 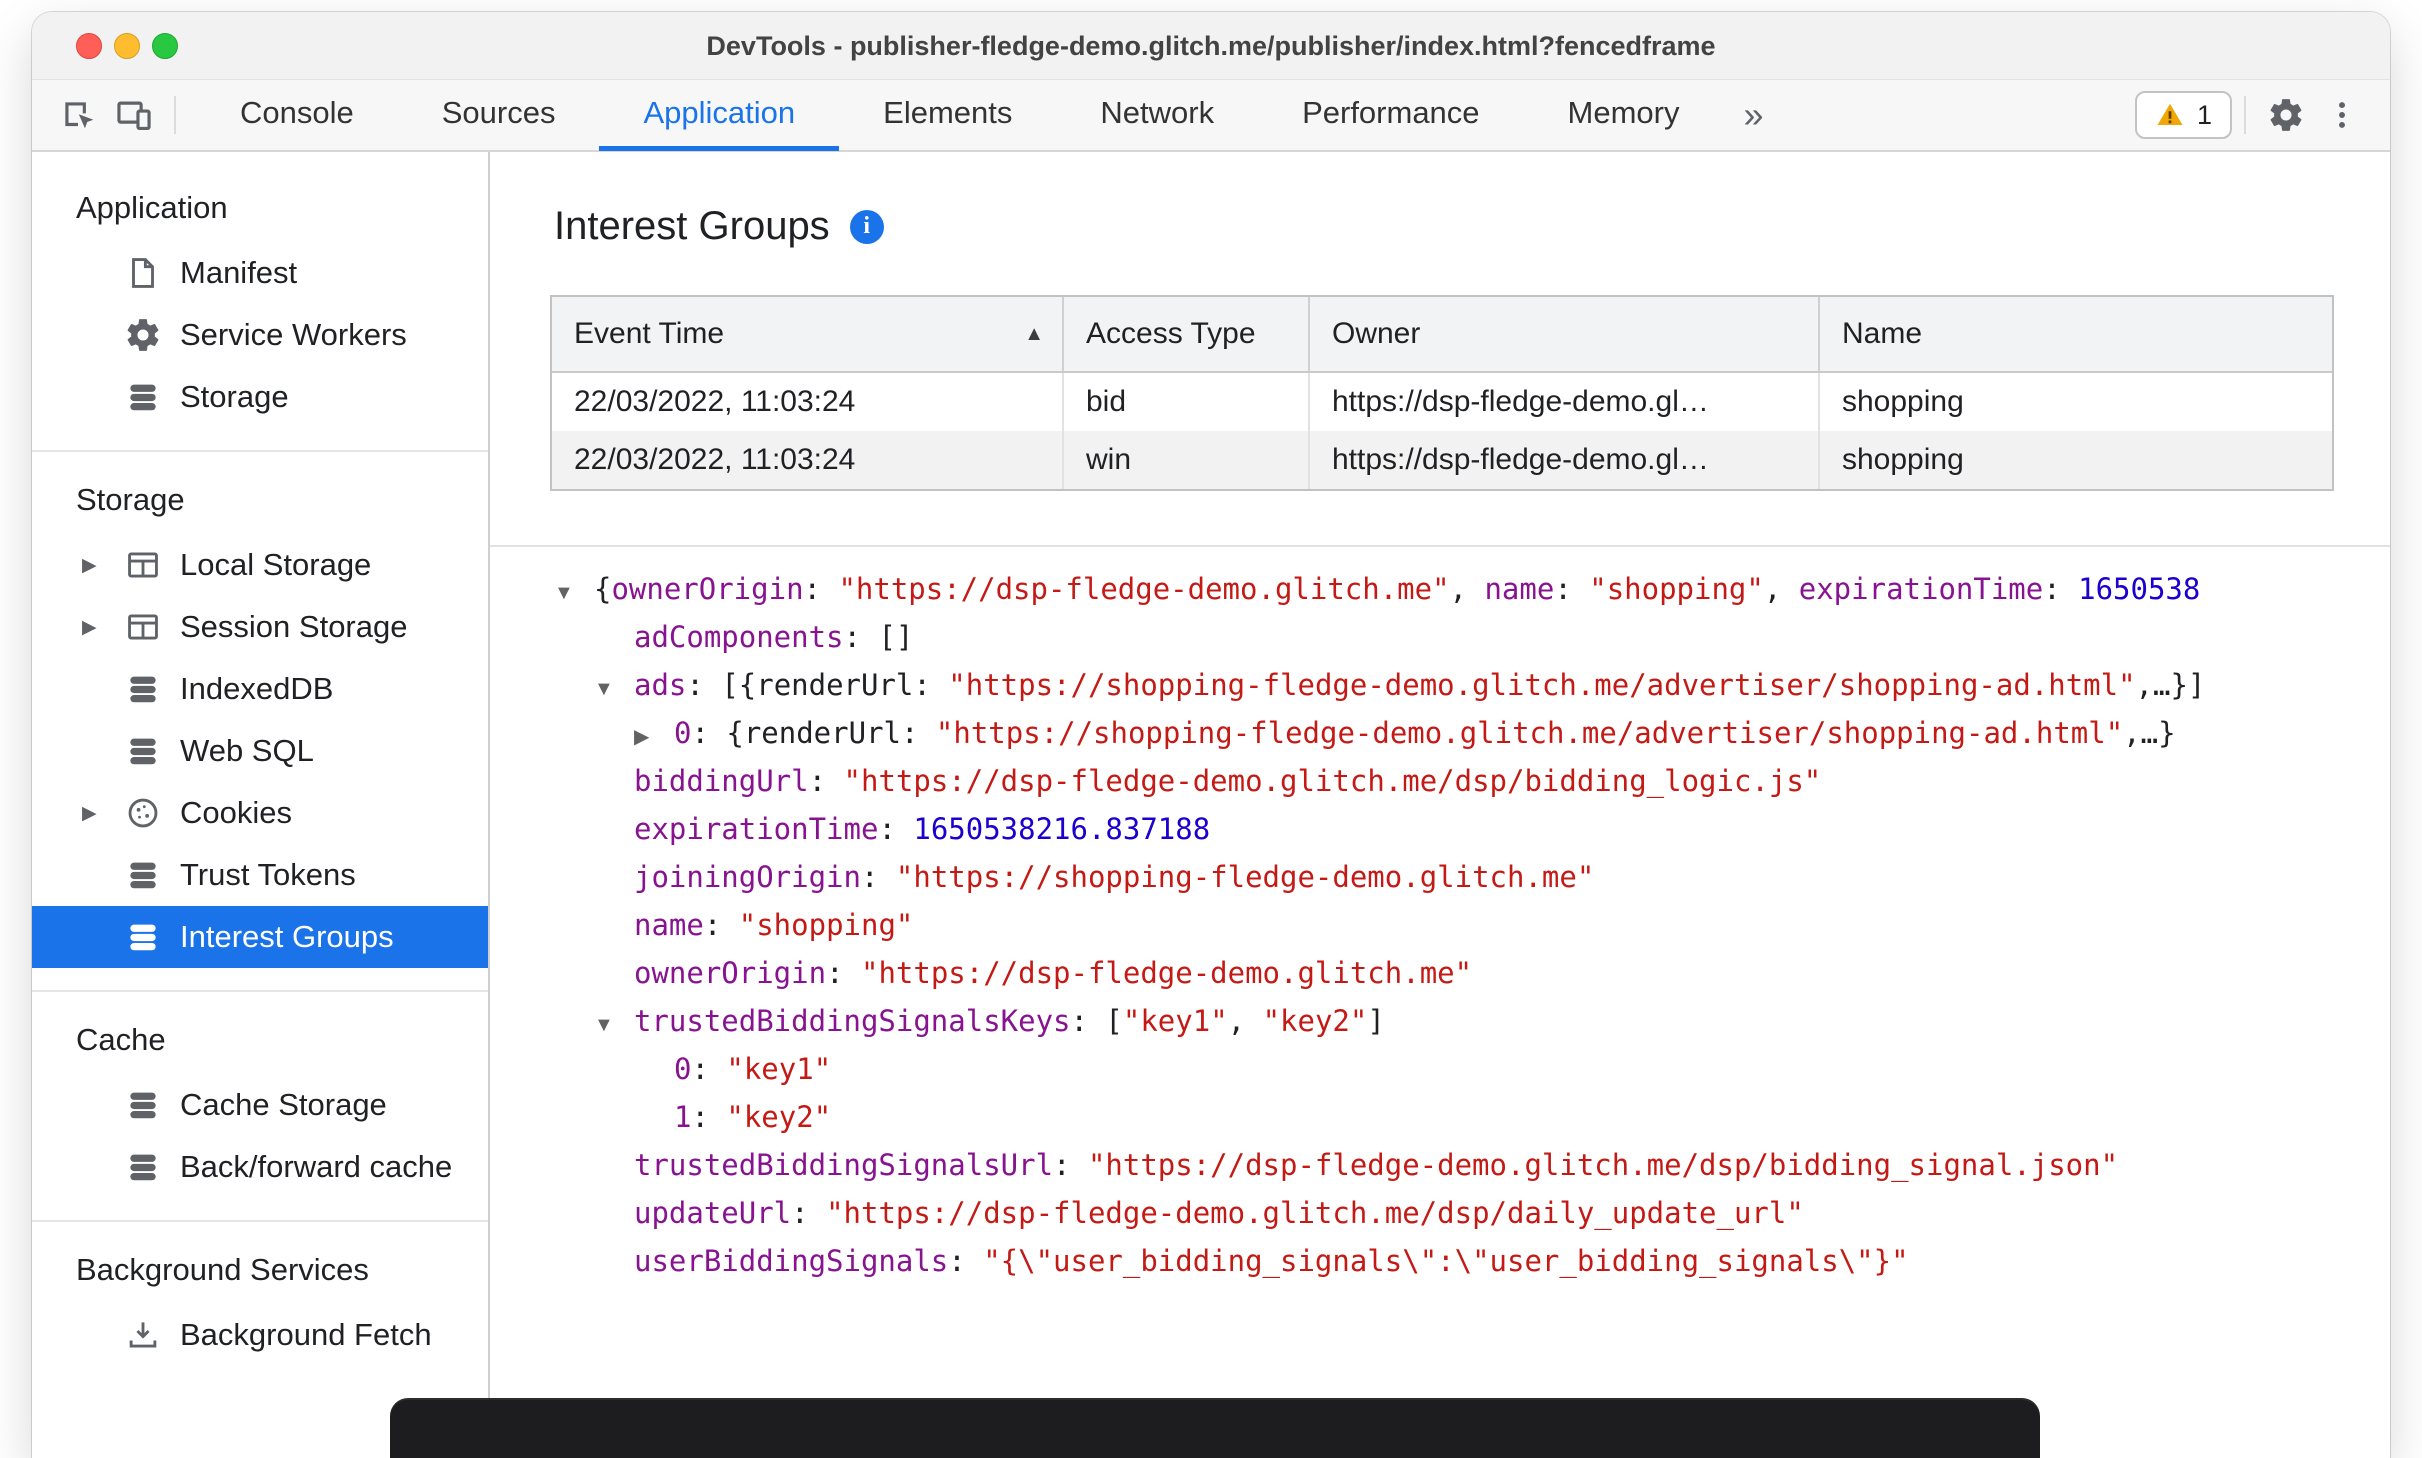 I want to click on sidebar-item-interest-groups: Interest Groups, so click(x=260, y=937).